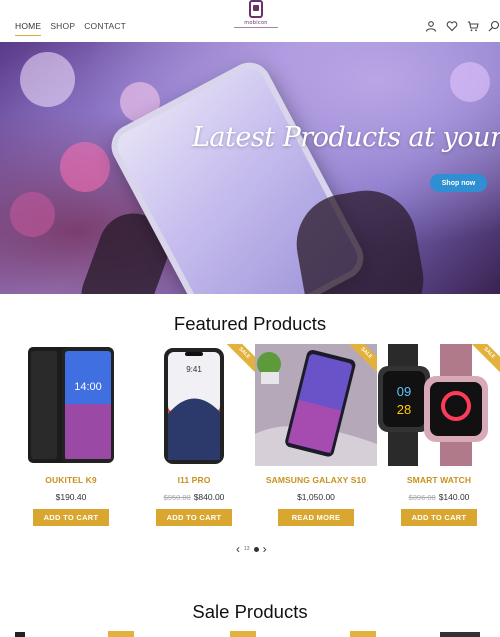  I want to click on nav-shop: SHOP, so click(62, 28).